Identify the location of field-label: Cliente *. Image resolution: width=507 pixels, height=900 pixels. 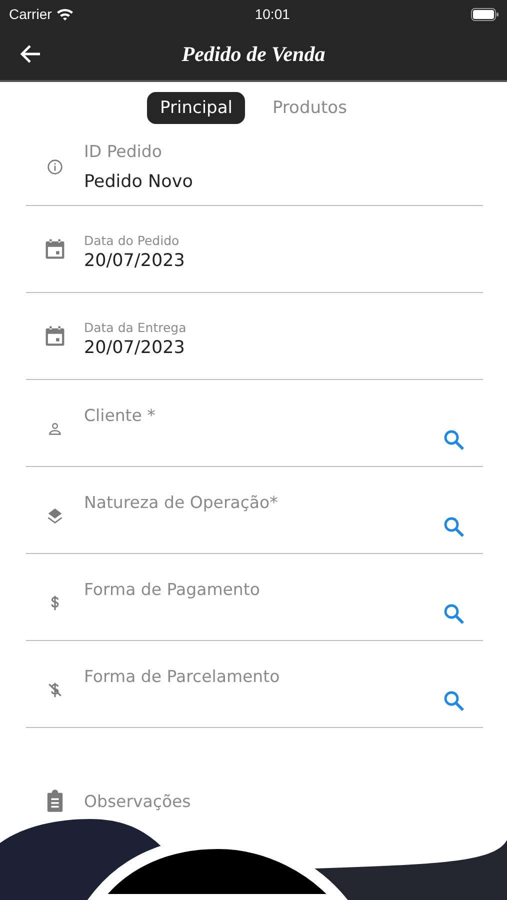
(120, 415).